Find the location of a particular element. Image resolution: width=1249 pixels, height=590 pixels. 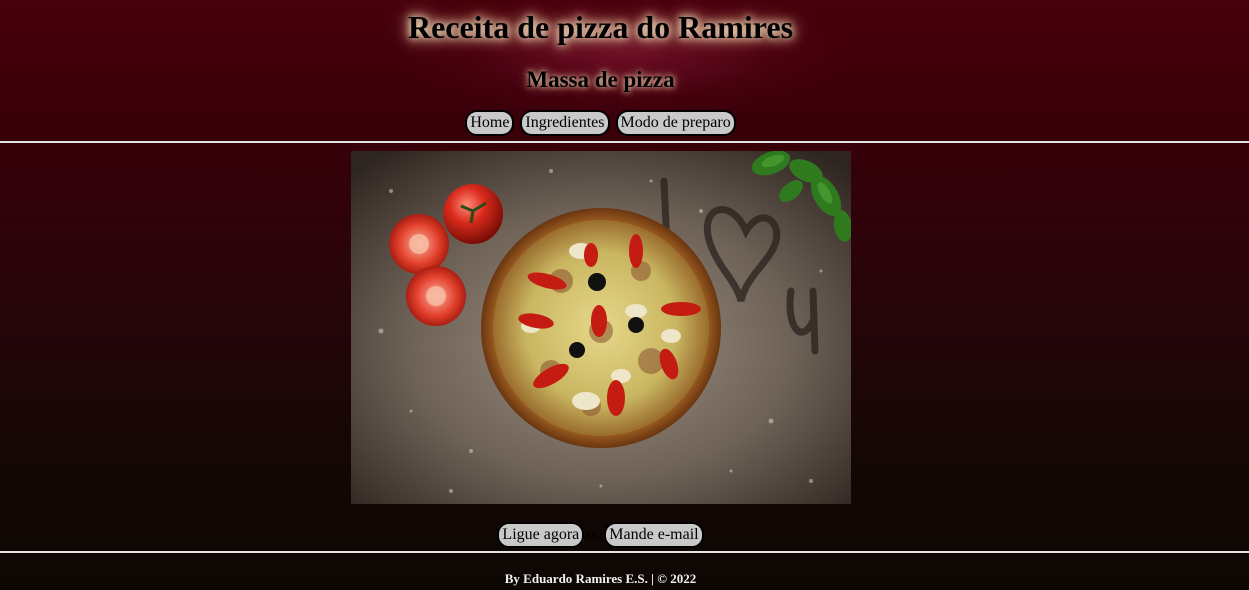

contact-nav: Ligue agora ou Mande e-mail is located at coordinates (600, 535).